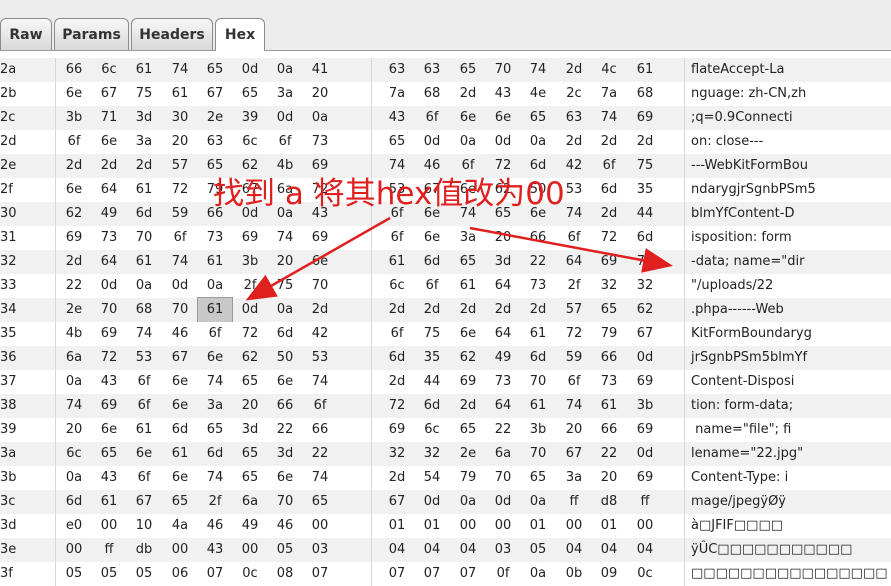  Describe the element at coordinates (389, 194) in the screenshot. I see `annotation-text: 找到 a 将其hex值改为00` at that location.